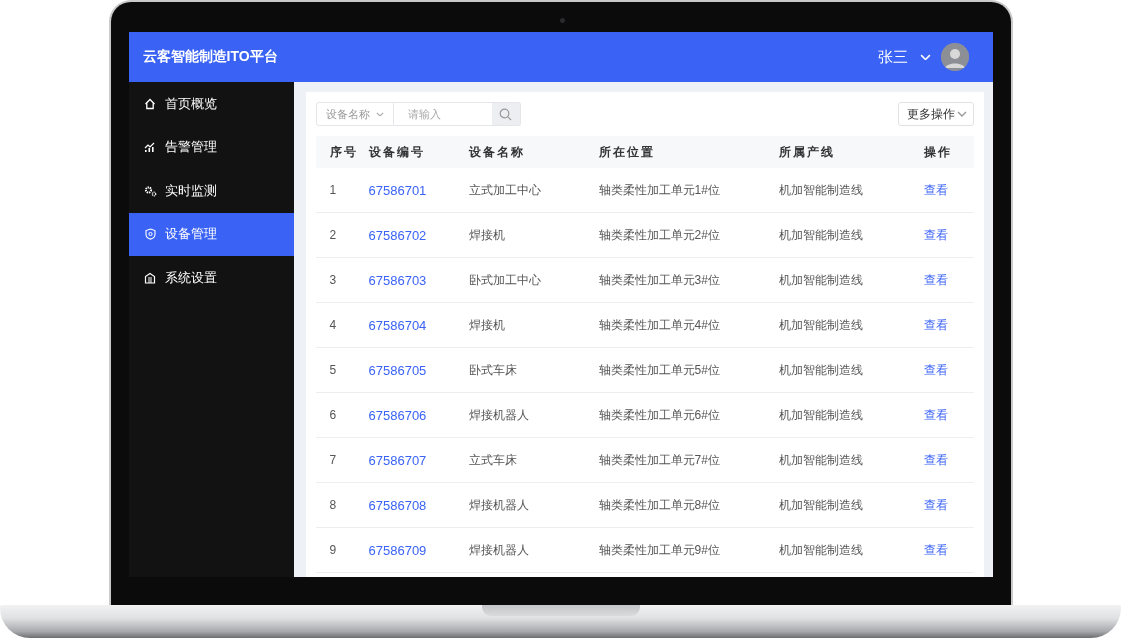 The height and width of the screenshot is (638, 1121). Describe the element at coordinates (211, 234) in the screenshot. I see `sidebar-item: 设备管理` at that location.